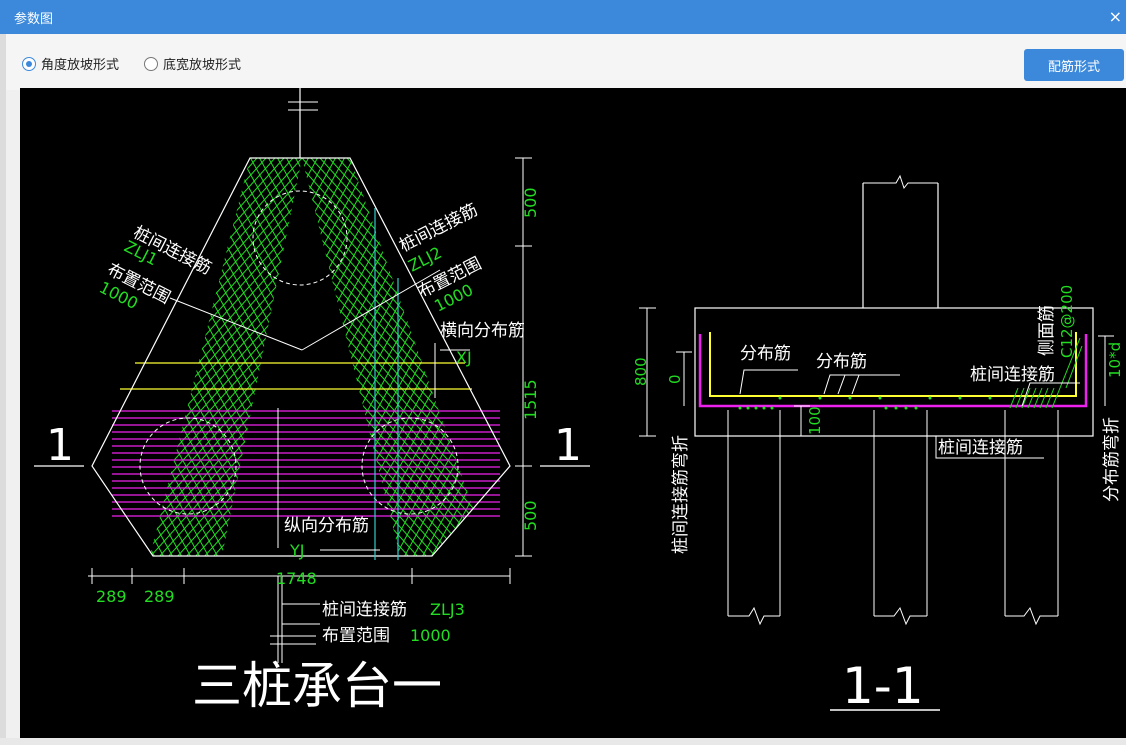 The width and height of the screenshot is (1126, 745). Describe the element at coordinates (1074, 65) in the screenshot. I see `rebar-form-button: 配筋形式` at that location.